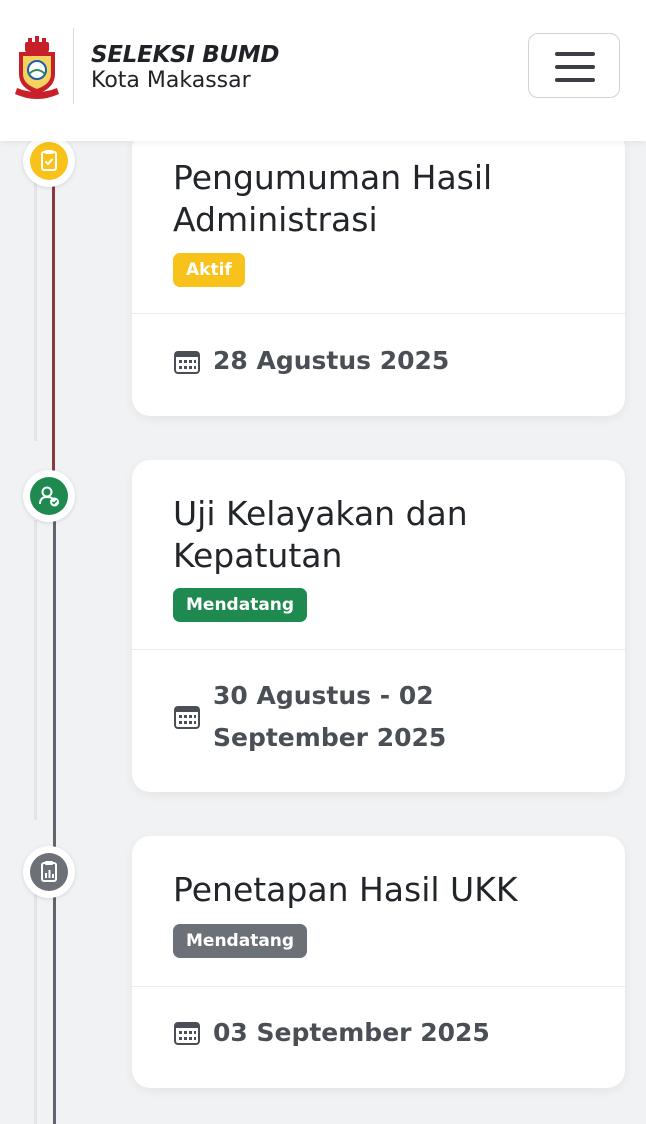  What do you see at coordinates (575, 54) in the screenshot?
I see `hamburger-menu-icon` at bounding box center [575, 54].